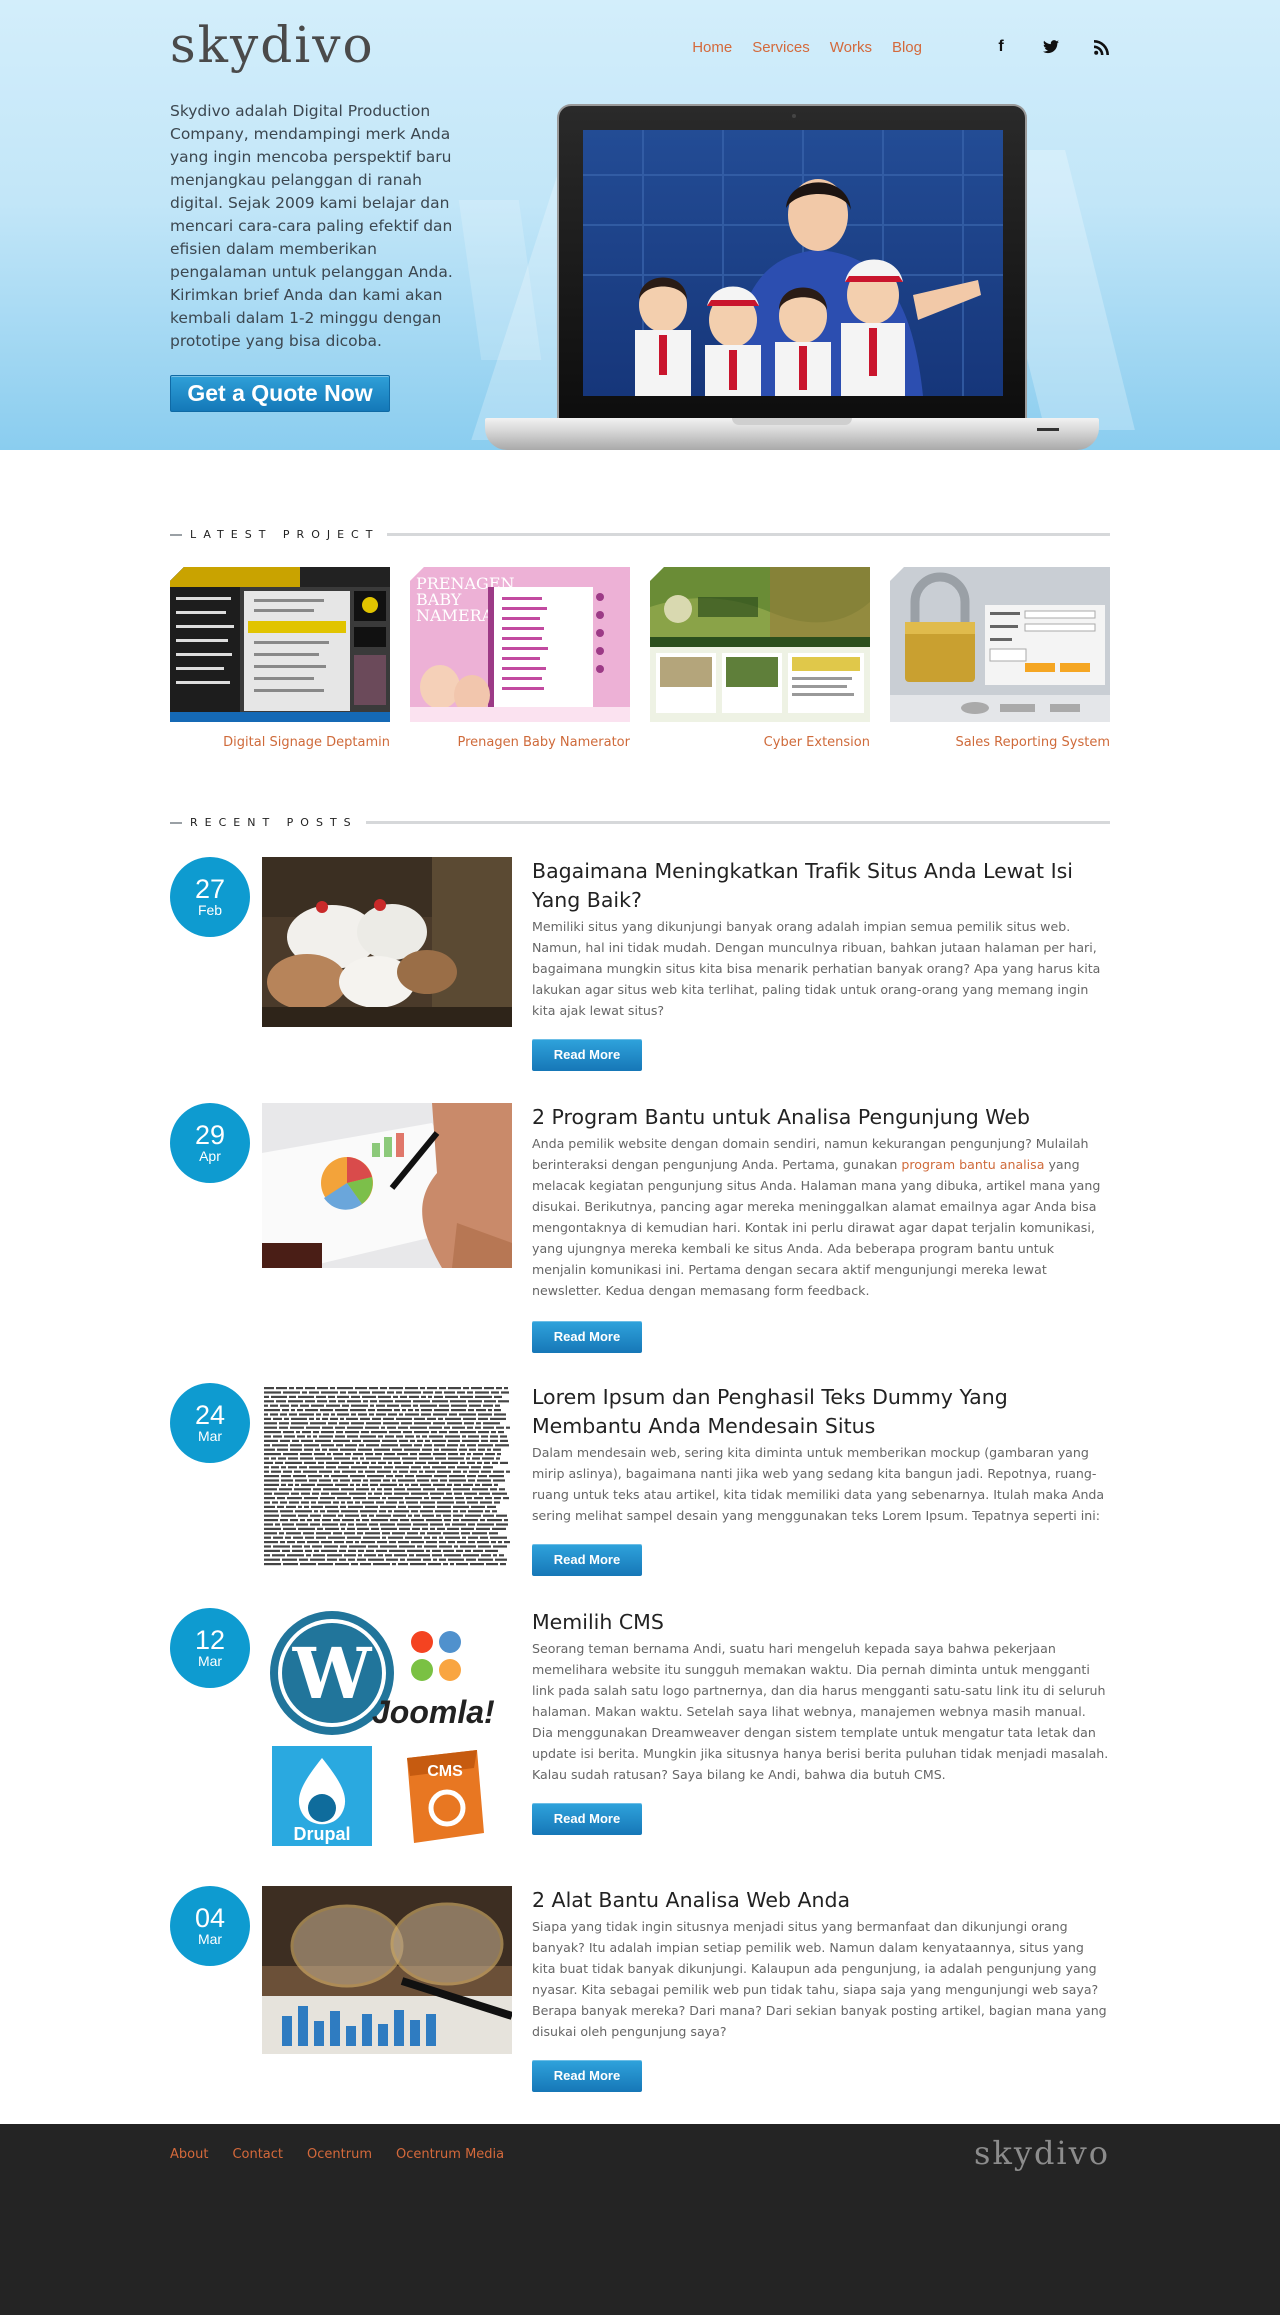  What do you see at coordinates (760, 742) in the screenshot?
I see `project-label: Cyber Extension` at bounding box center [760, 742].